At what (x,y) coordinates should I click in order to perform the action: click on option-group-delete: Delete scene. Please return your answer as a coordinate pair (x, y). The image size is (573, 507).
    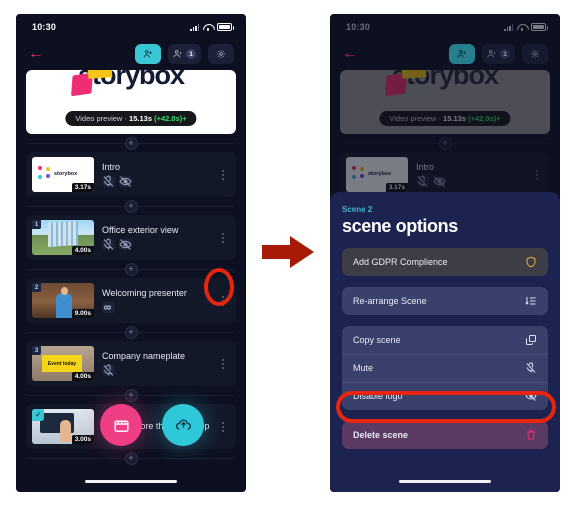
    Looking at the image, I should click on (445, 435).